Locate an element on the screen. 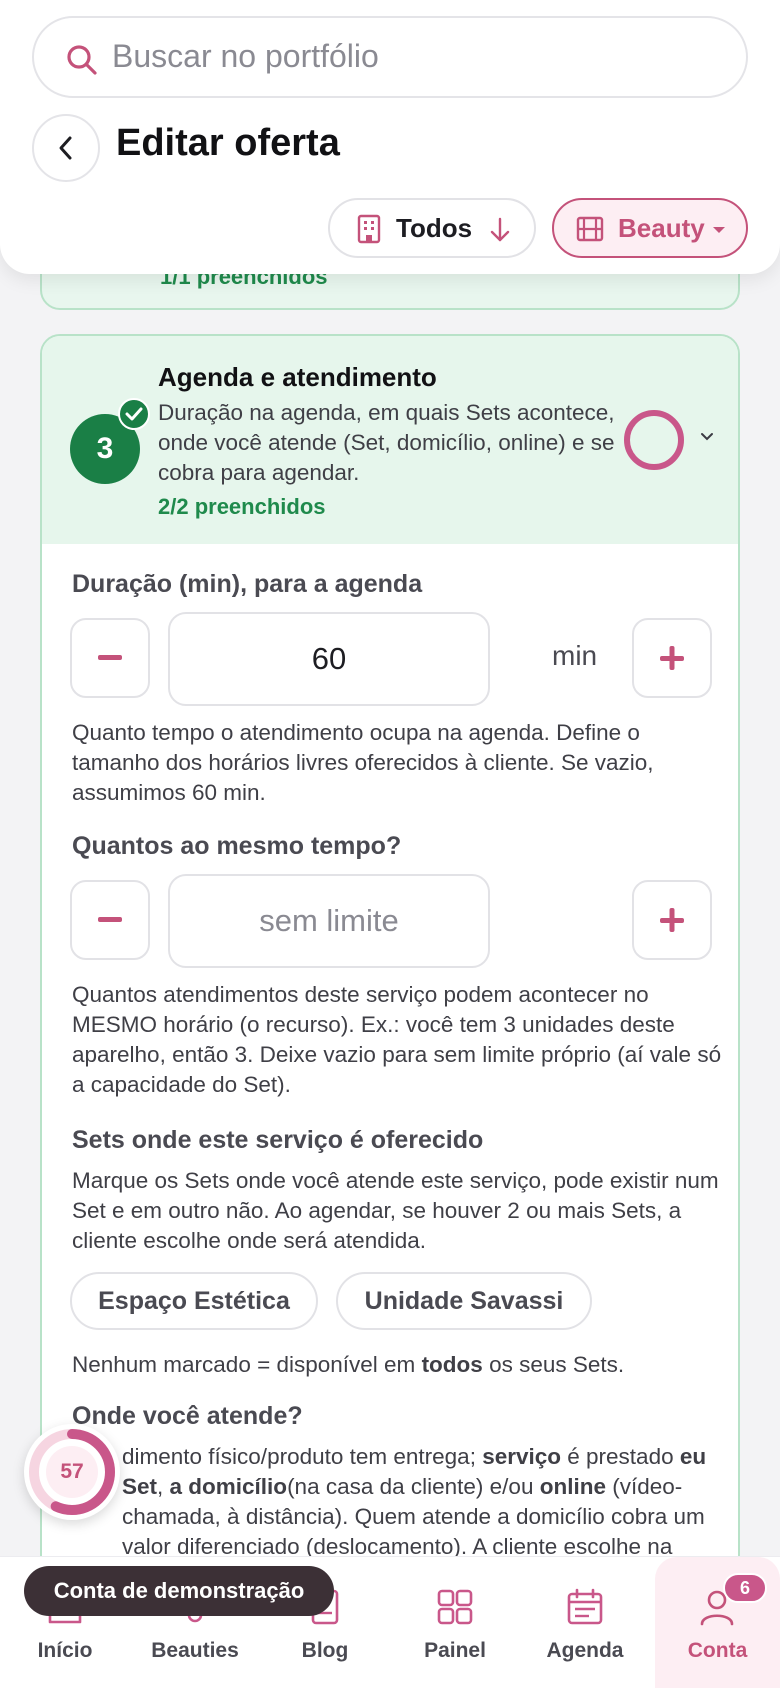 The image size is (780, 1688). chevron-left-icon is located at coordinates (65, 148).